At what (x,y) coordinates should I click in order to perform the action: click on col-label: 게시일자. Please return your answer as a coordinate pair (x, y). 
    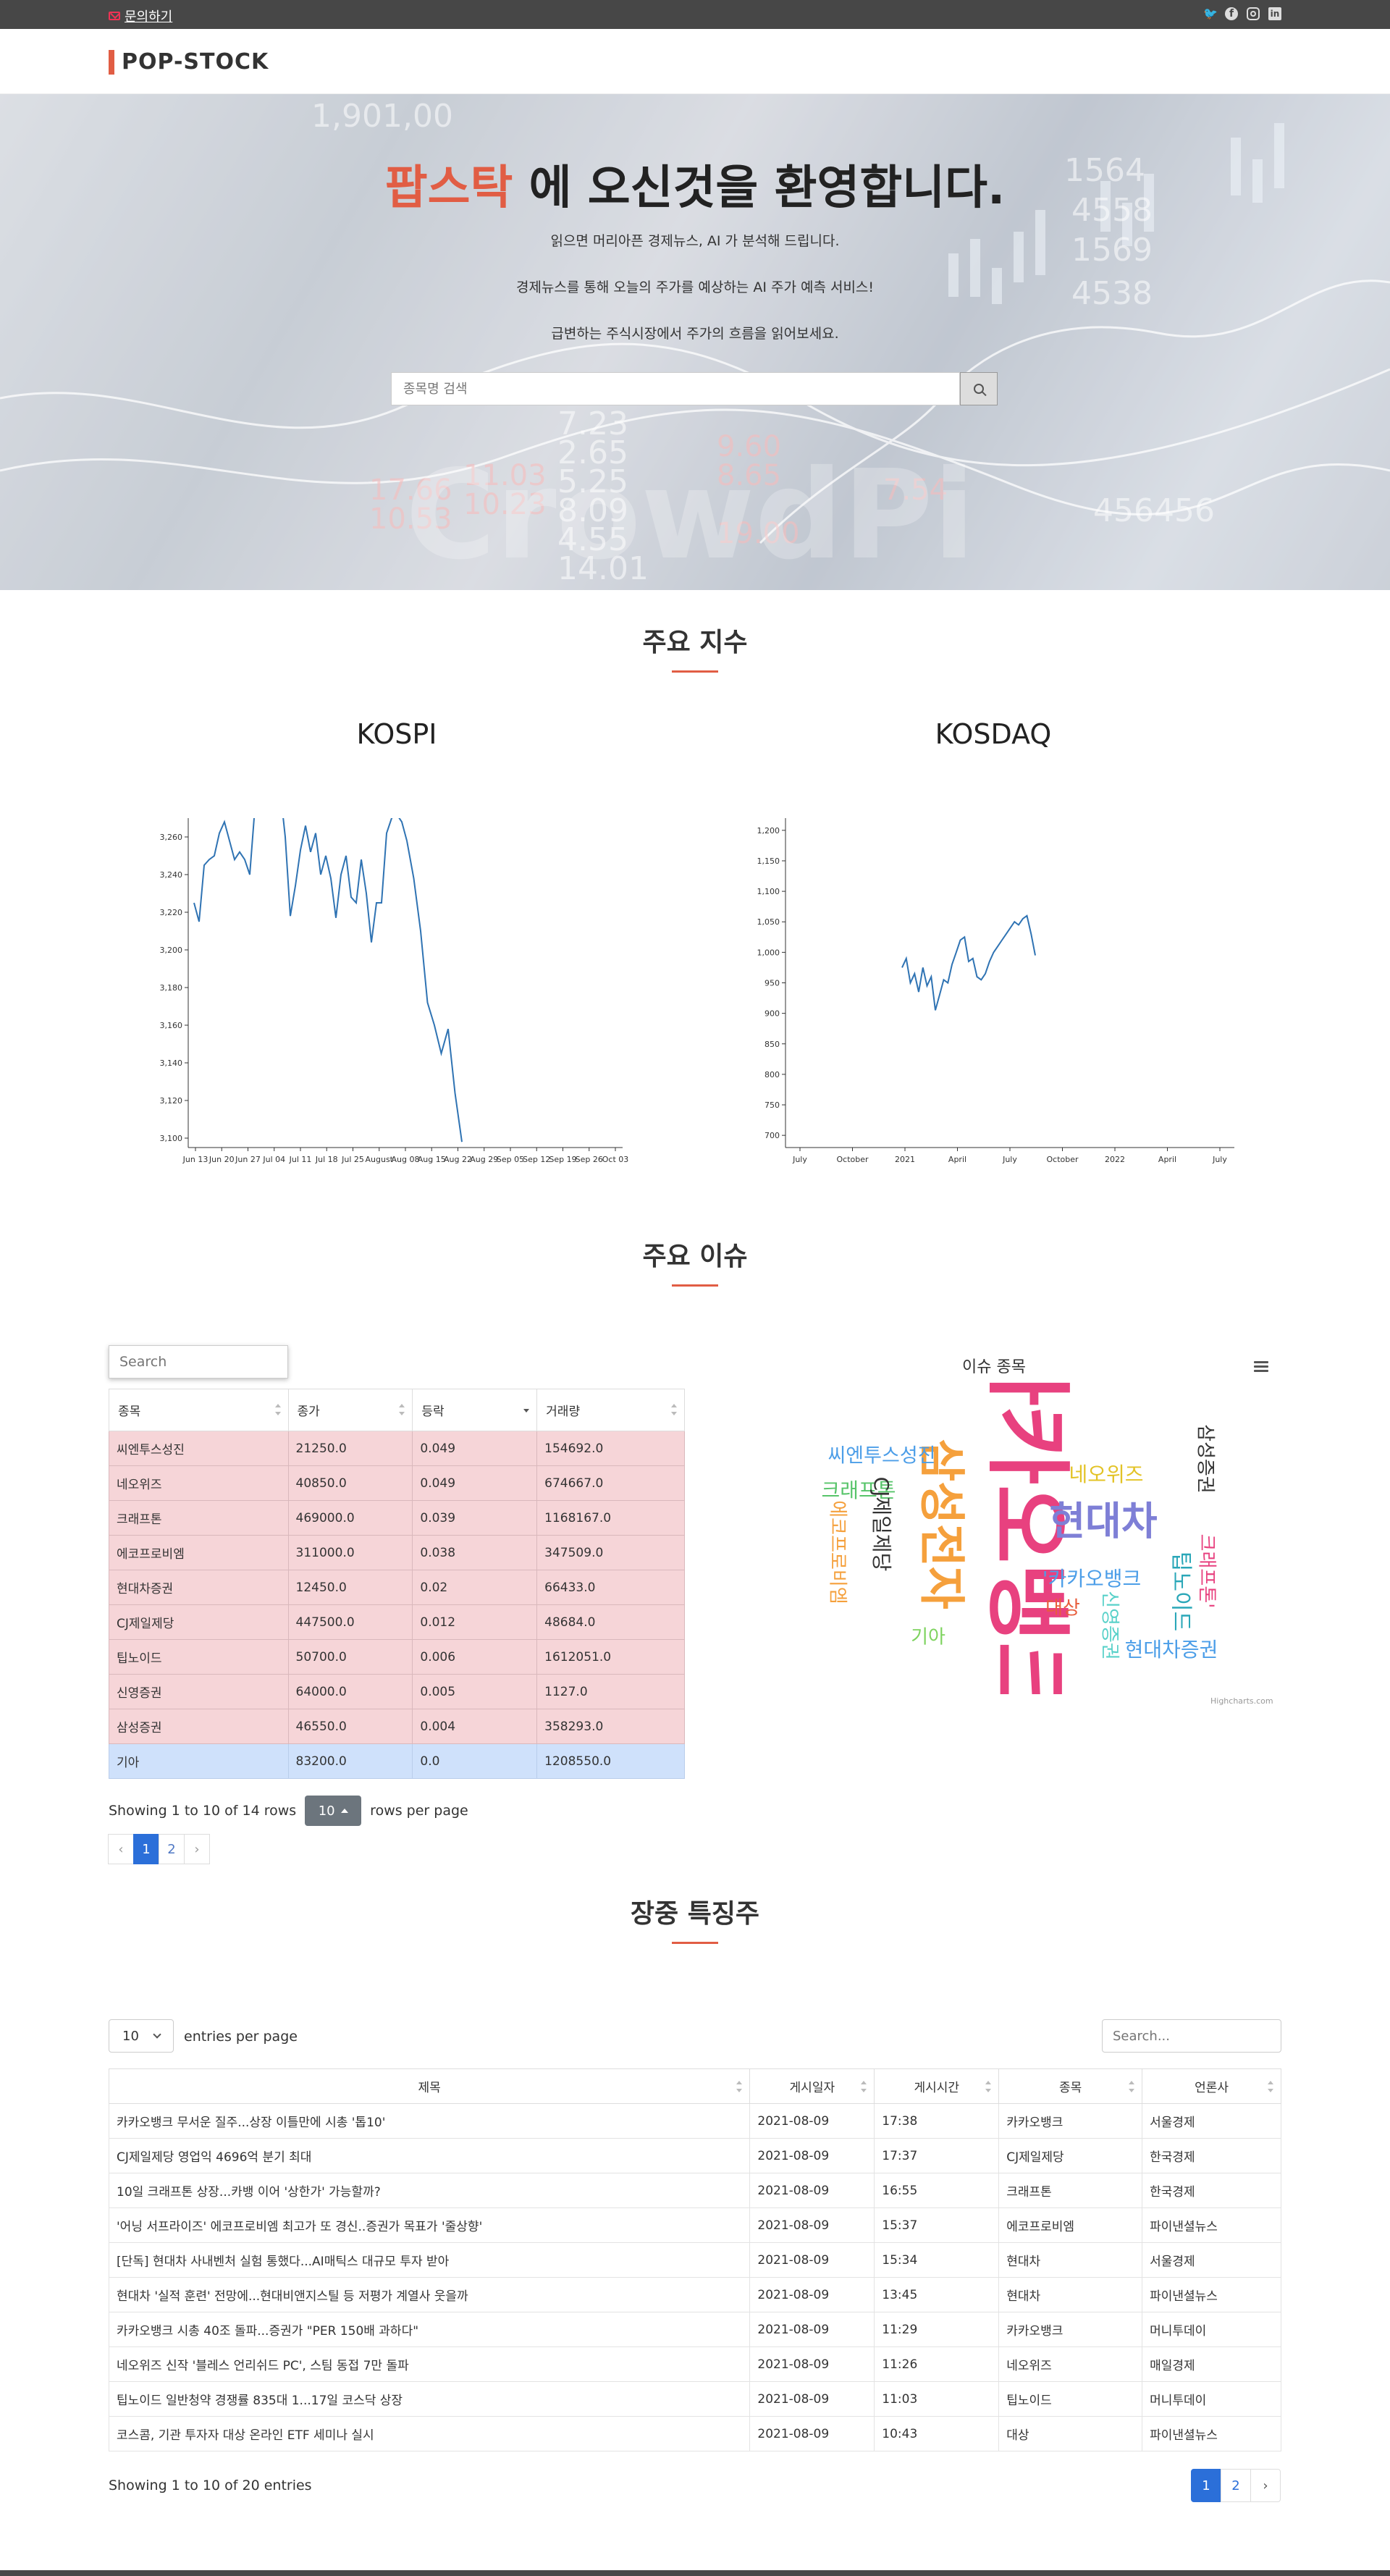
    Looking at the image, I should click on (812, 2088).